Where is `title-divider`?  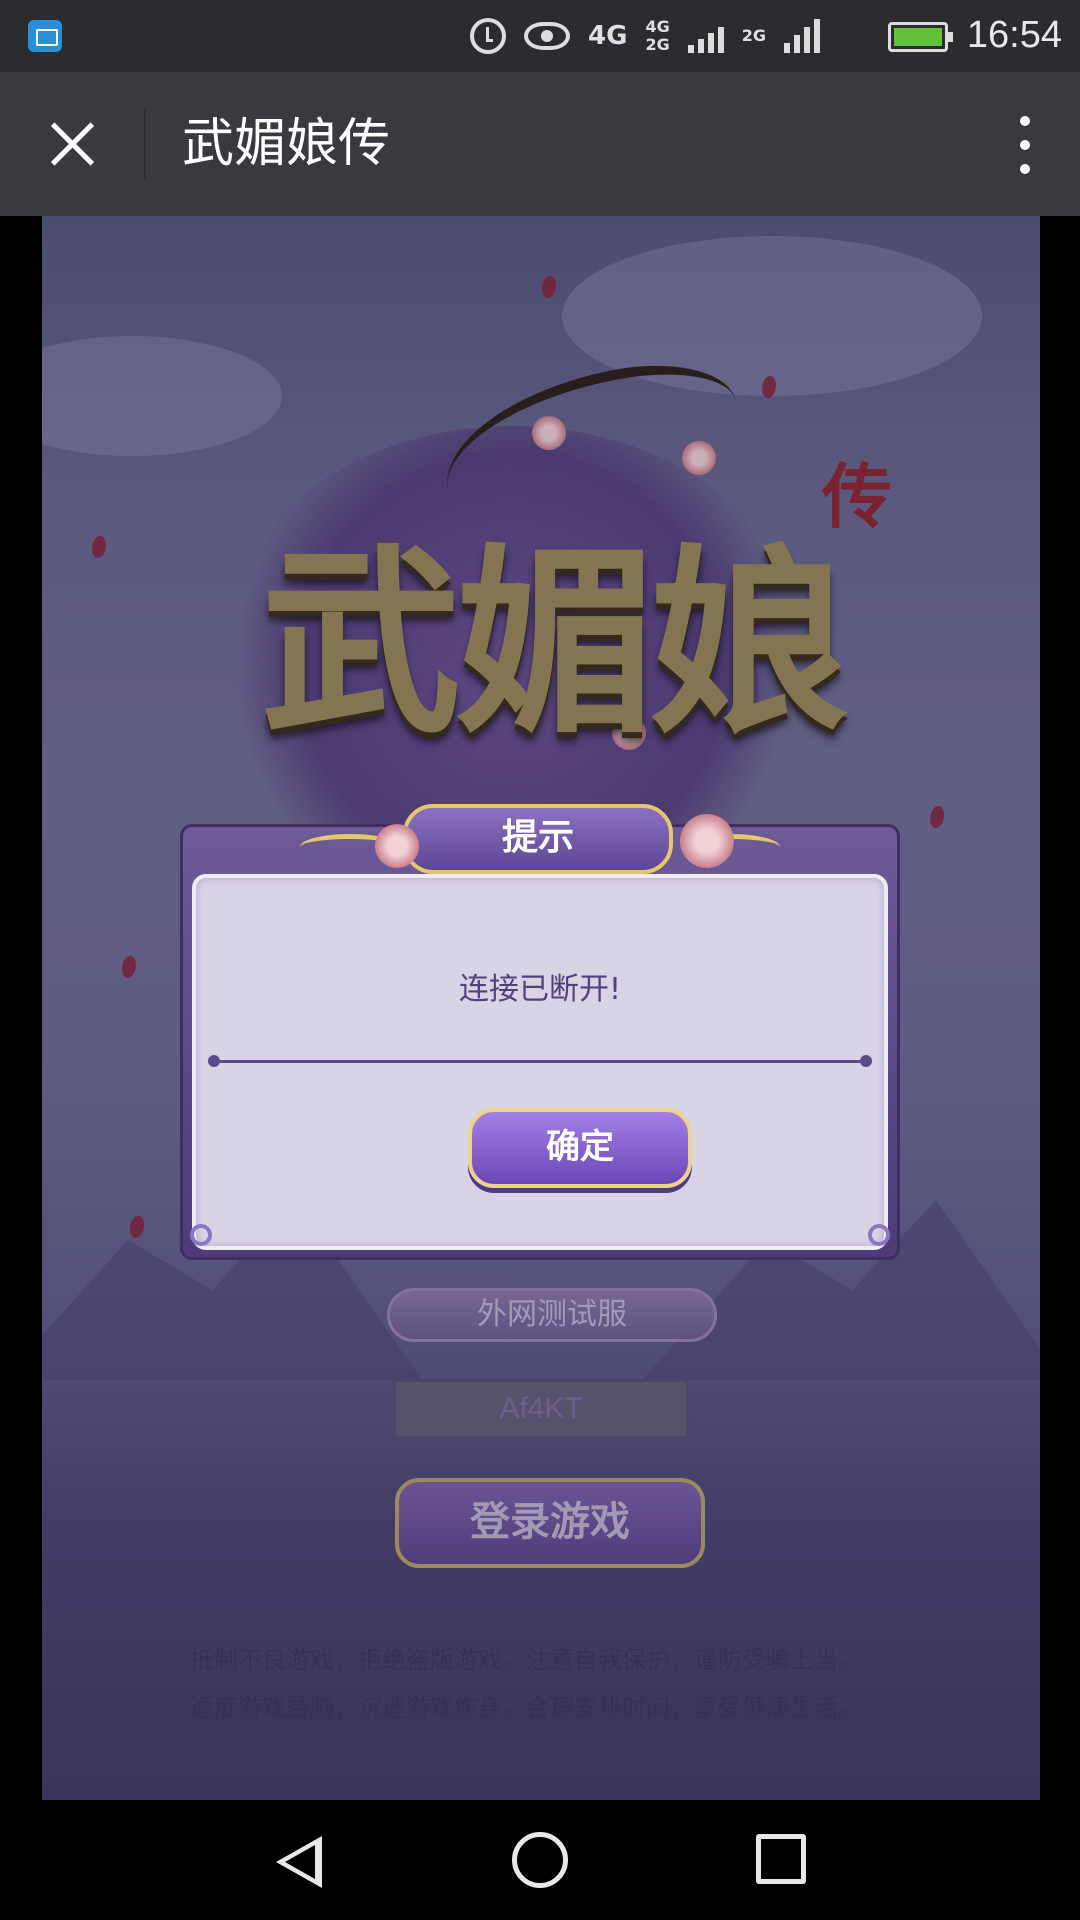
title-divider is located at coordinates (145, 144).